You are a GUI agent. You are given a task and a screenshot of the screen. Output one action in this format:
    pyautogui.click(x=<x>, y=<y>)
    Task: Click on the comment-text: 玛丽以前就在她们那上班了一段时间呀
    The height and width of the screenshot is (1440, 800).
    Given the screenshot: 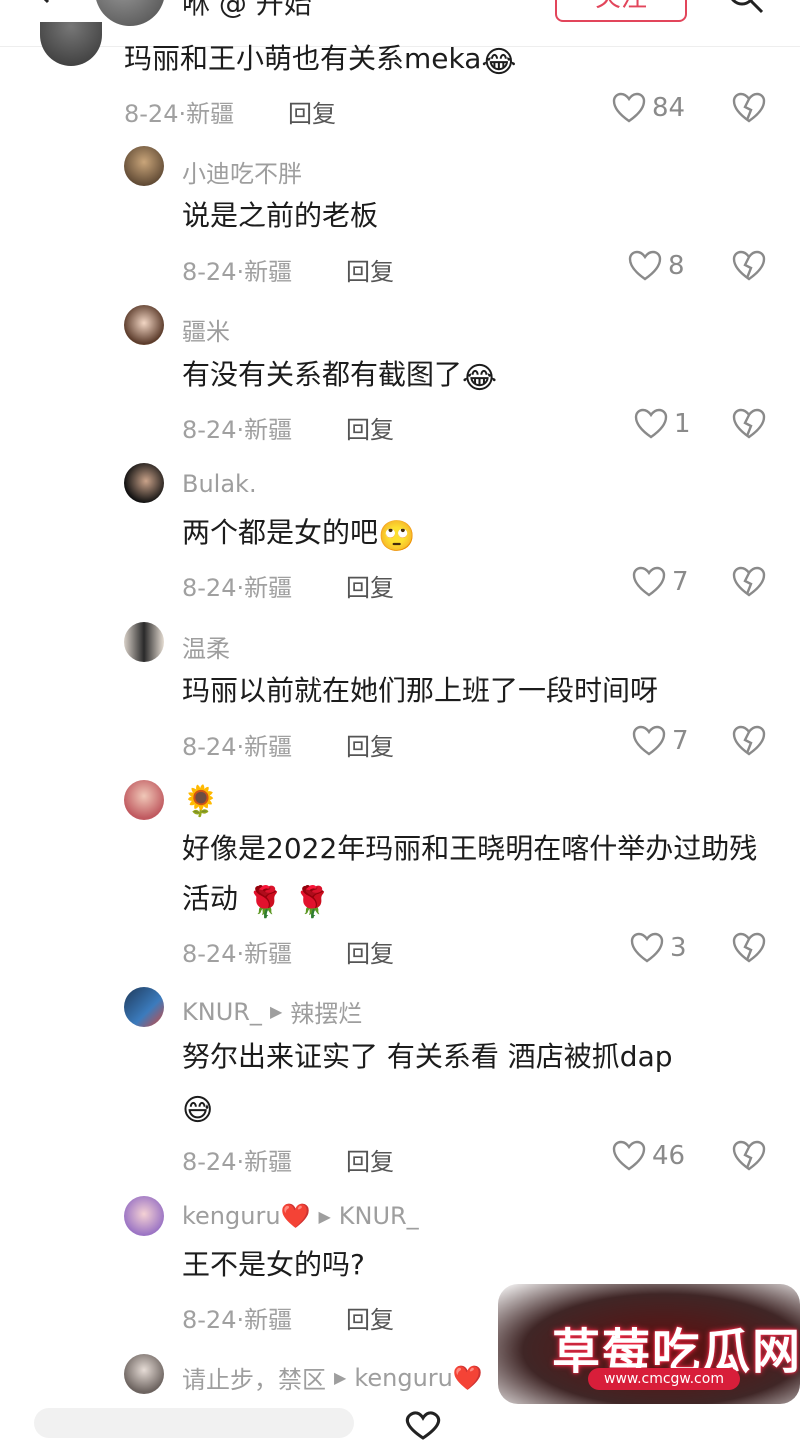 What is the action you would take?
    pyautogui.click(x=420, y=690)
    